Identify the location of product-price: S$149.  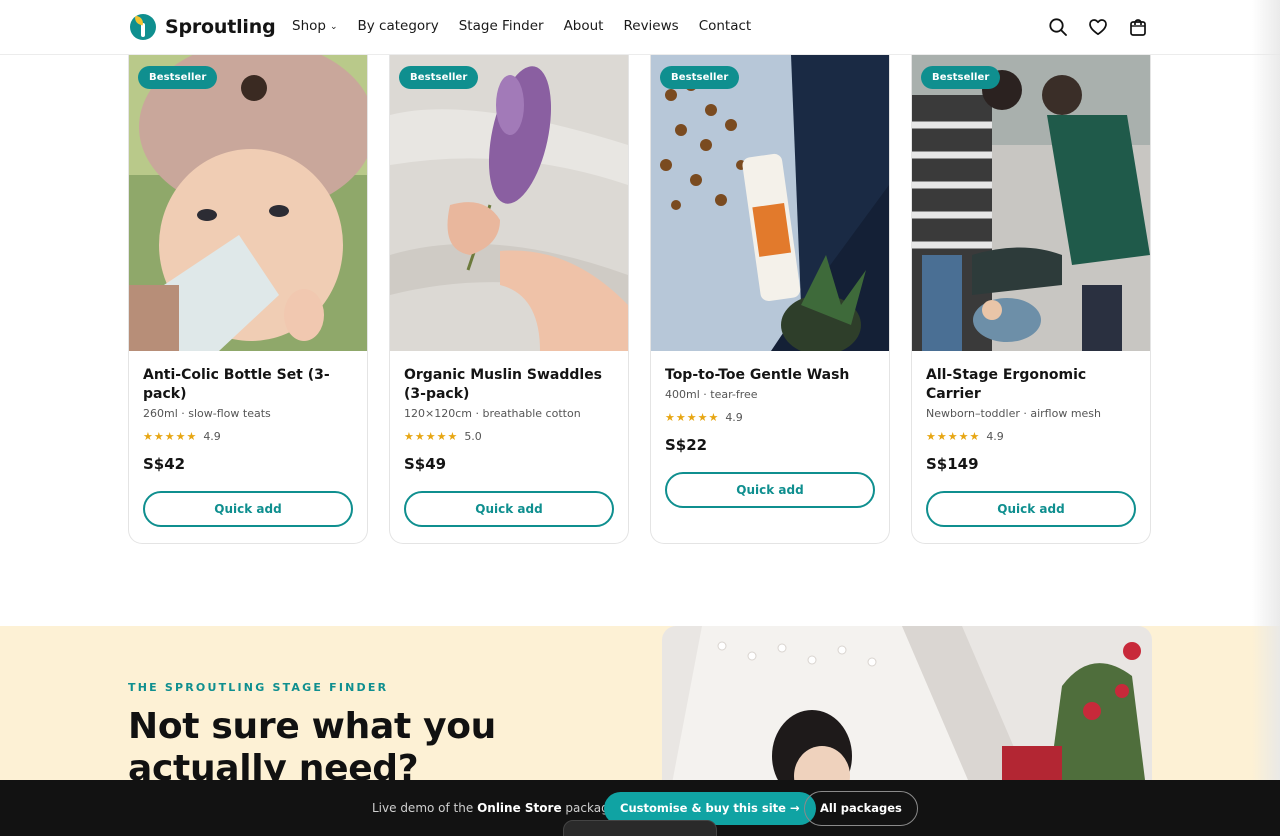
(952, 464).